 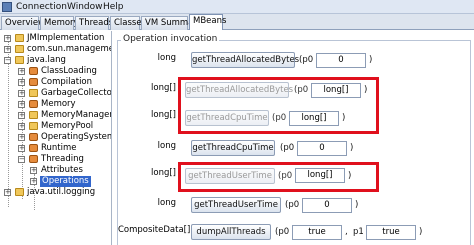 I want to click on operation-button-getthreadusertime: getThreadUserTime, so click(x=236, y=205).